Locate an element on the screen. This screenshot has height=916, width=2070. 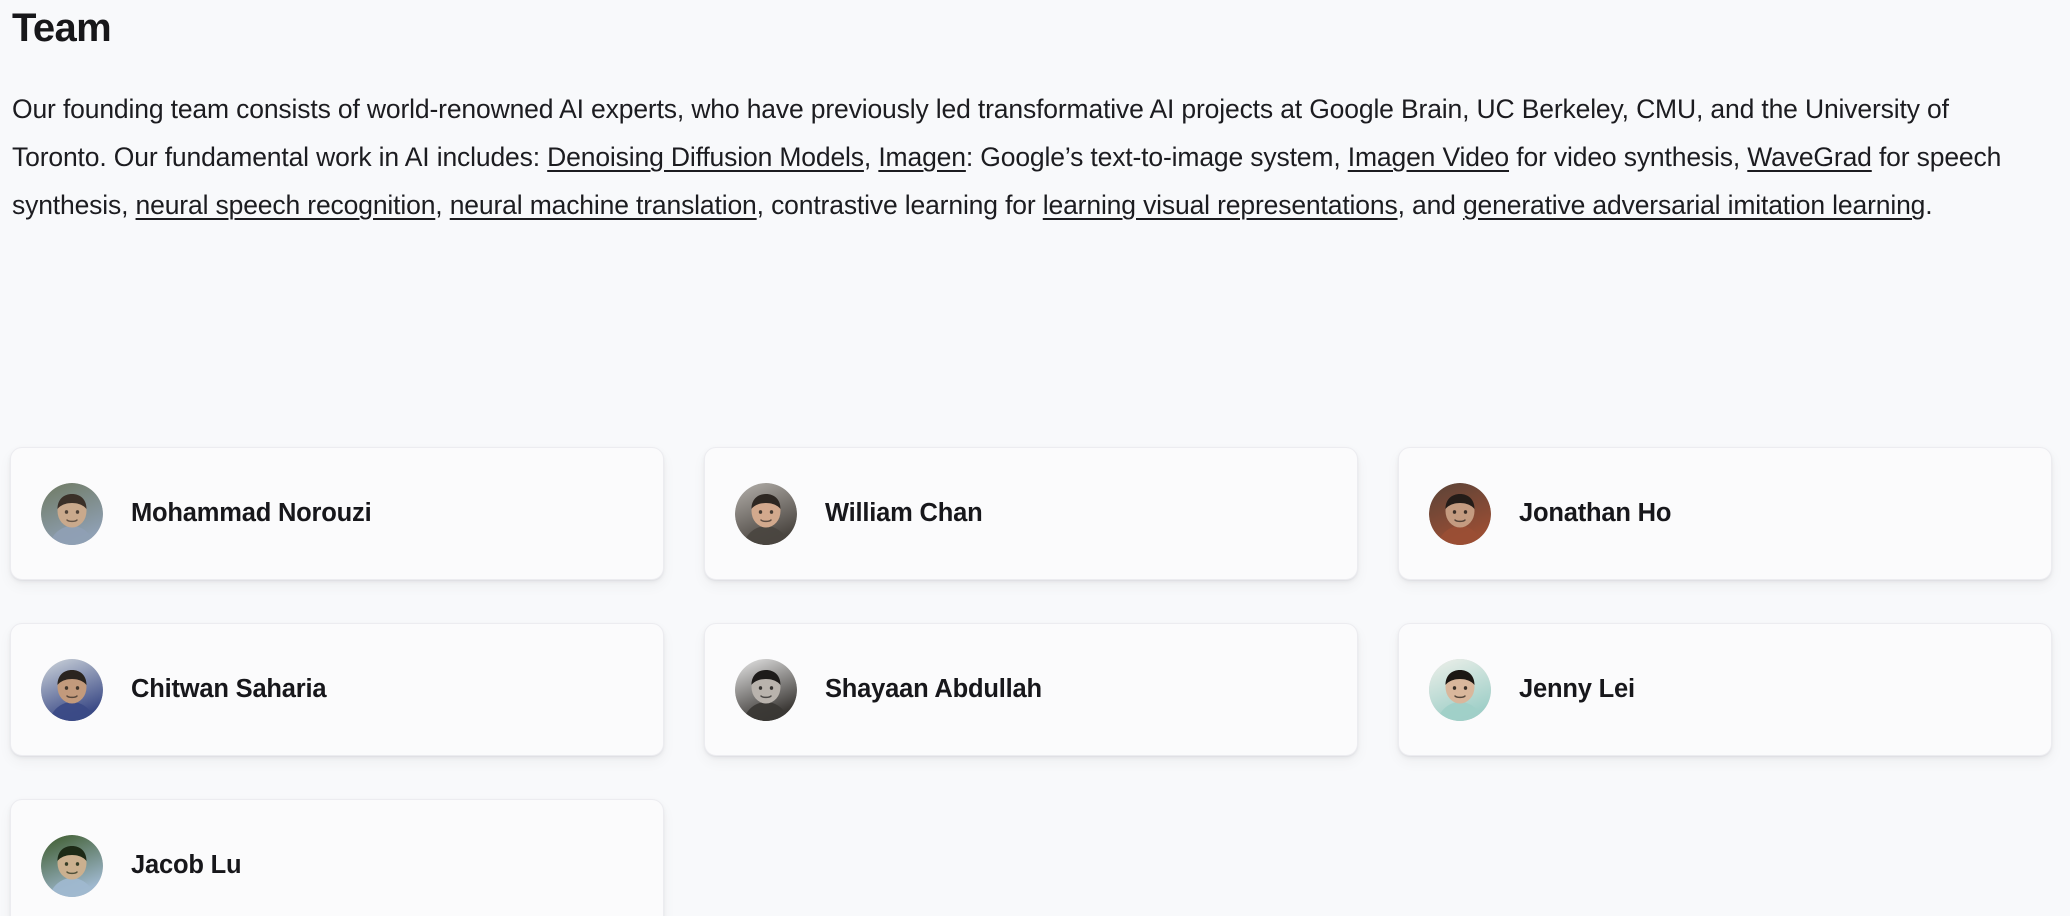
page-title: Team is located at coordinates (62, 28).